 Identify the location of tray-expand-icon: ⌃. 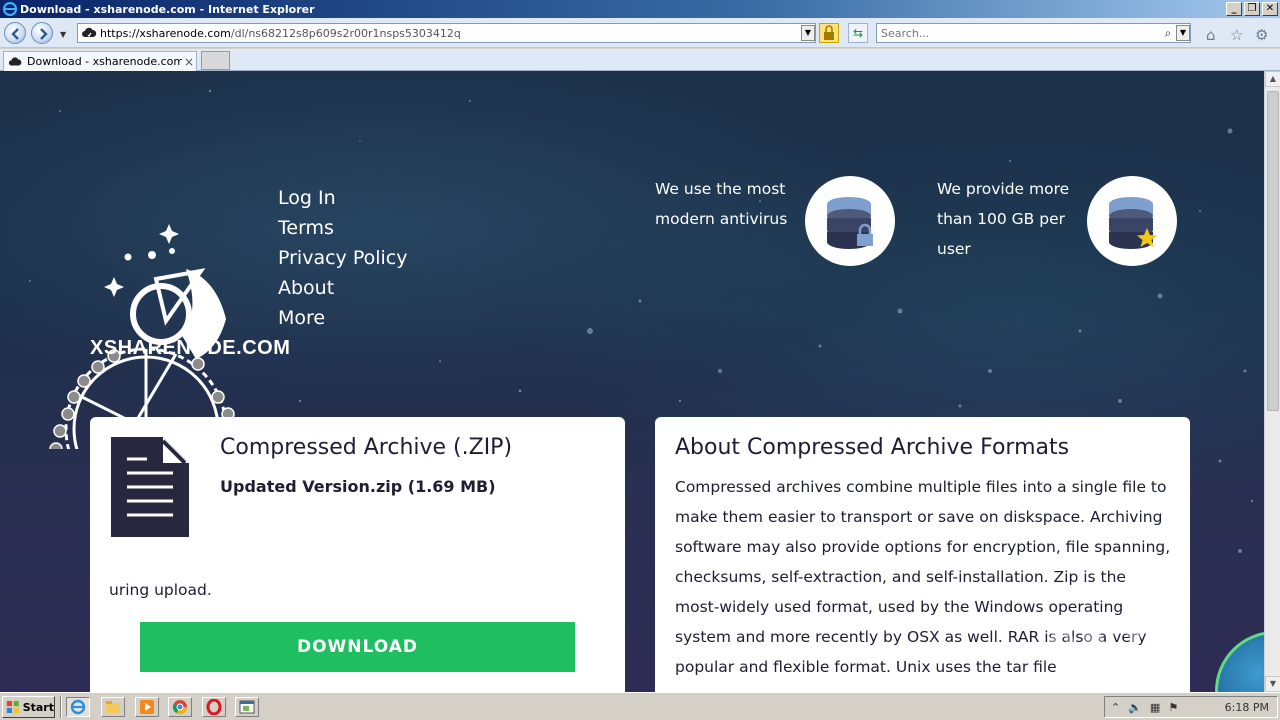
(1115, 707).